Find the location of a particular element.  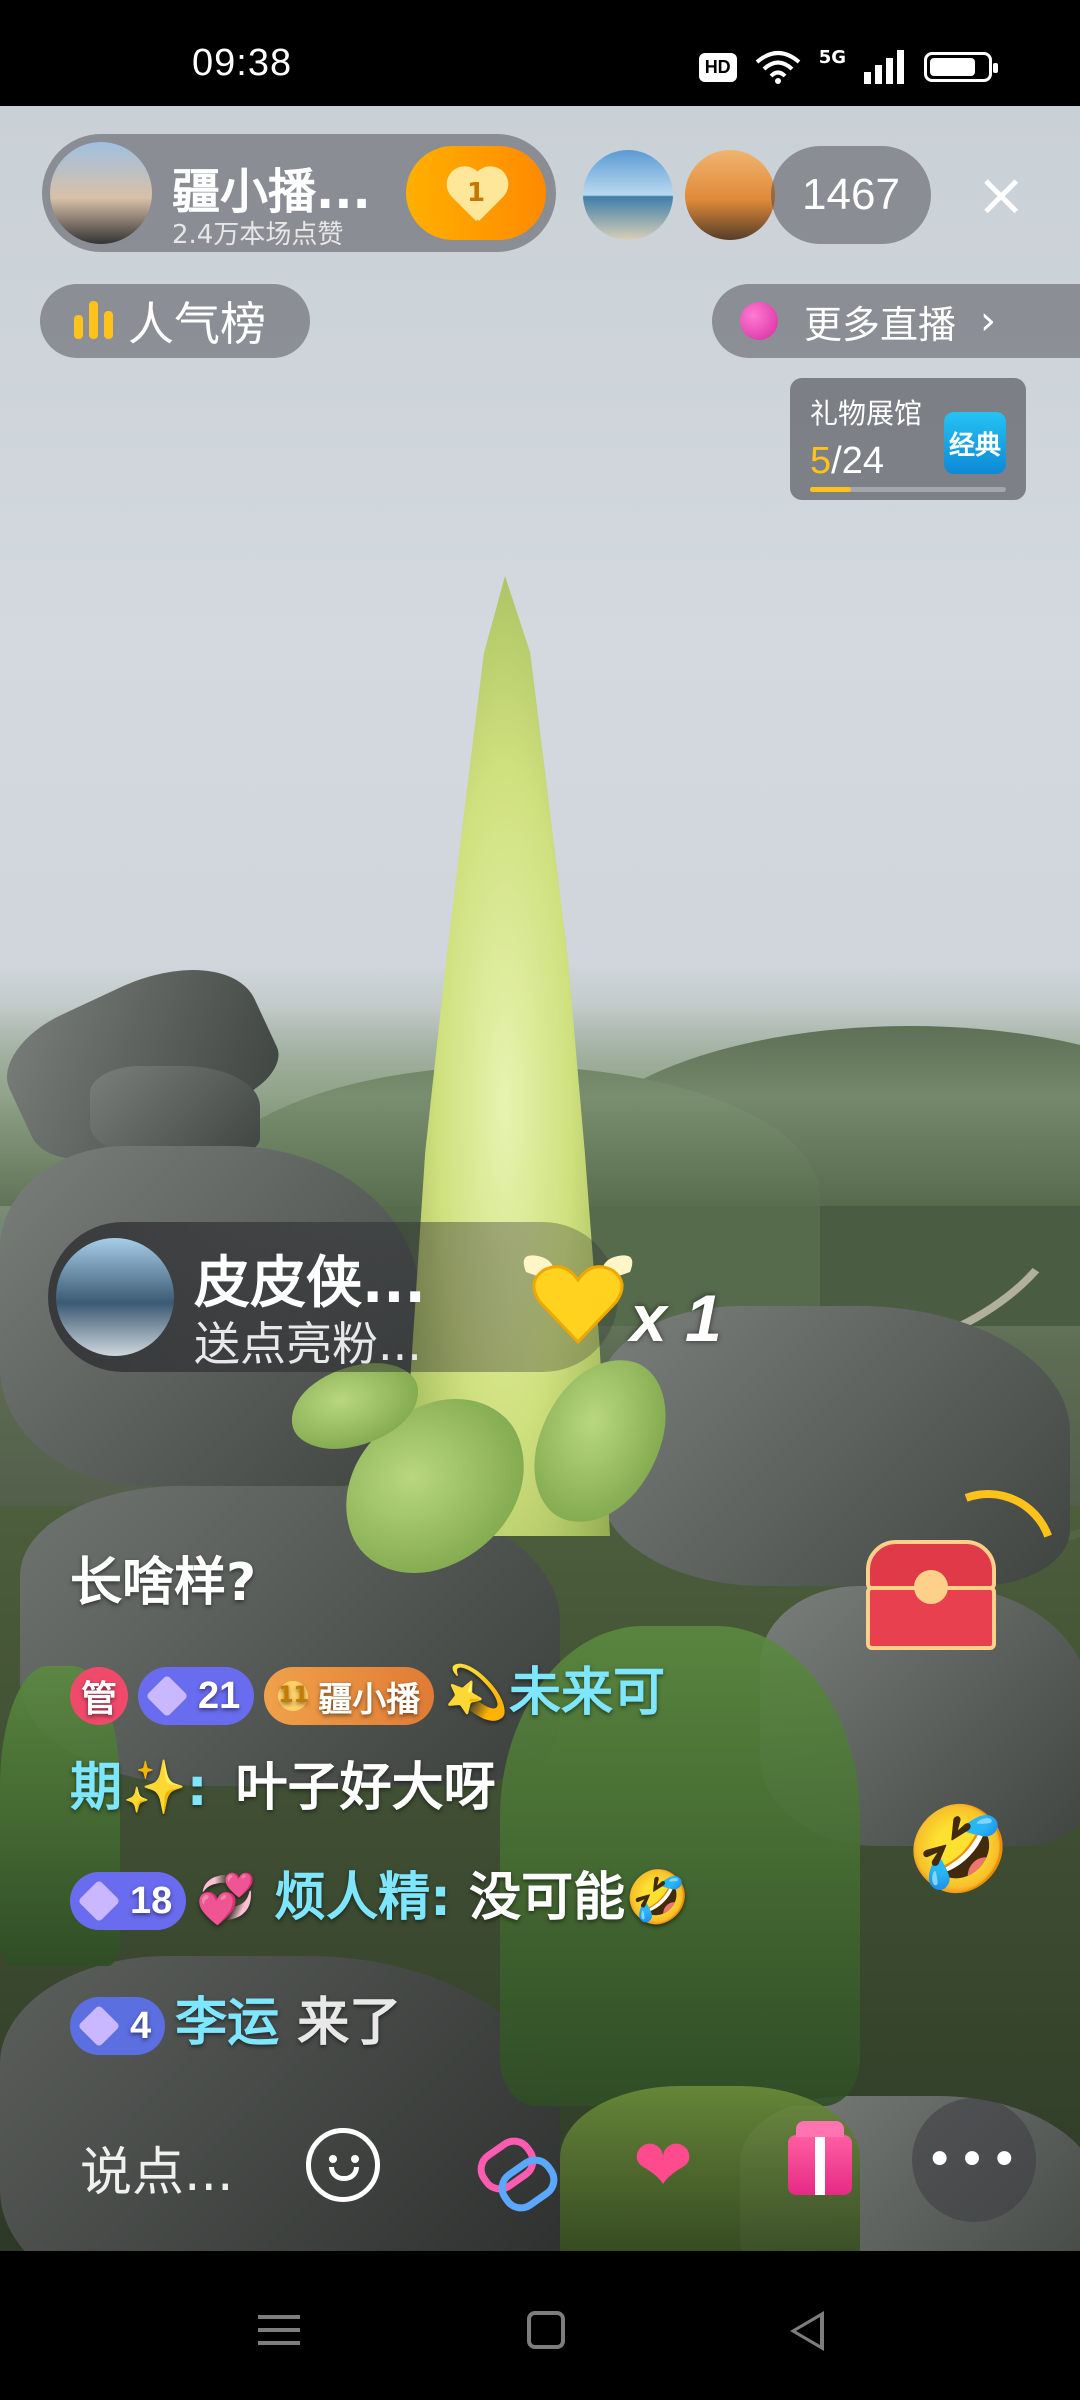

fan-club-badge: 11 疆小播 is located at coordinates (349, 1696).